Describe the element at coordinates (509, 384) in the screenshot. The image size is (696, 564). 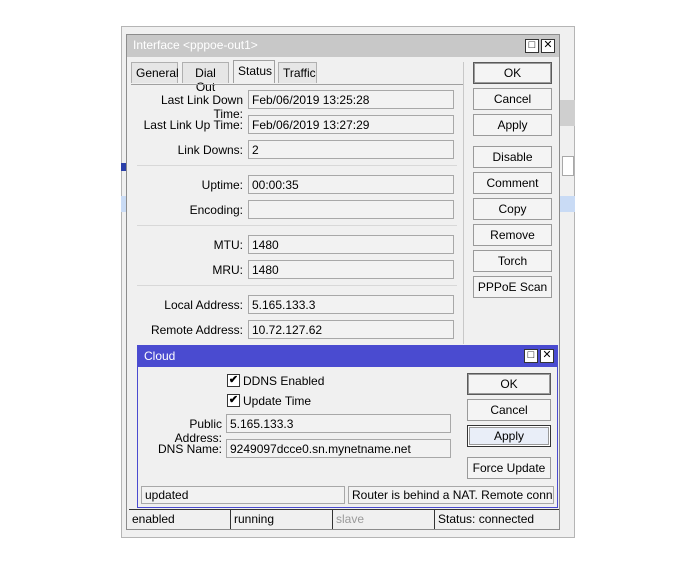
I see `cloud-ok-button: OK` at that location.